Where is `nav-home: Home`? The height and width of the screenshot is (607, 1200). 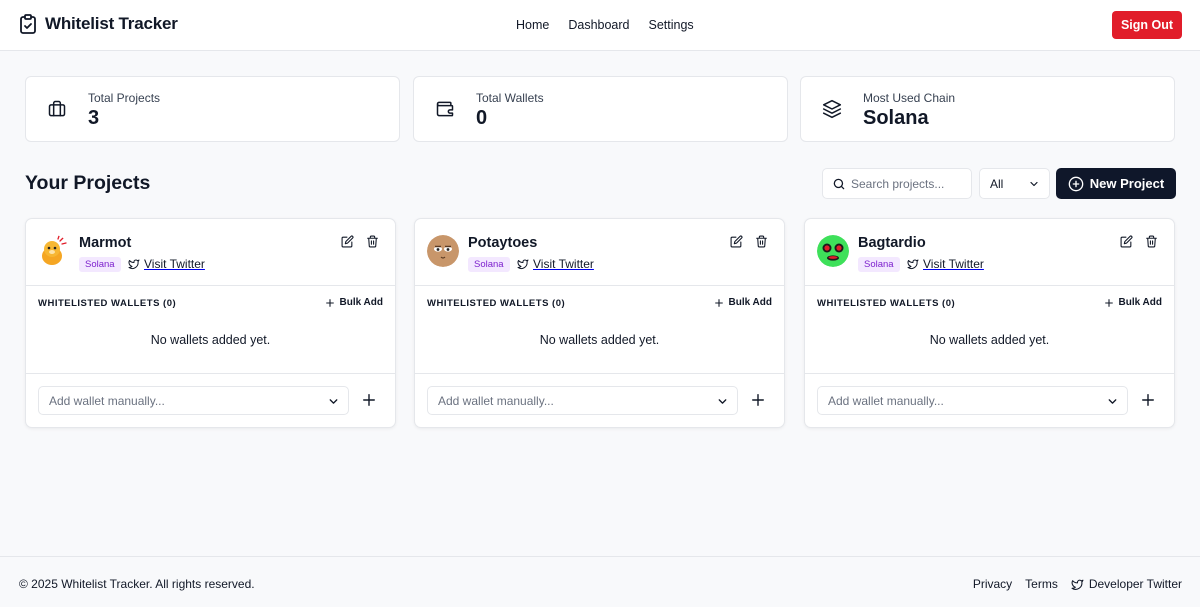 nav-home: Home is located at coordinates (532, 25).